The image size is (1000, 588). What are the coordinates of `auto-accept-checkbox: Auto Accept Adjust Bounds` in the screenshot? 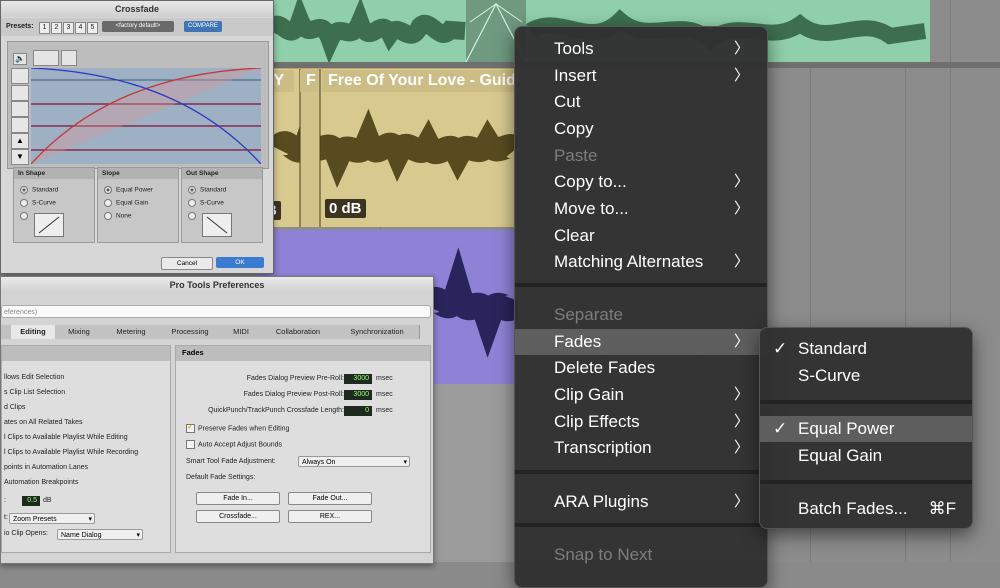 It's located at (234, 444).